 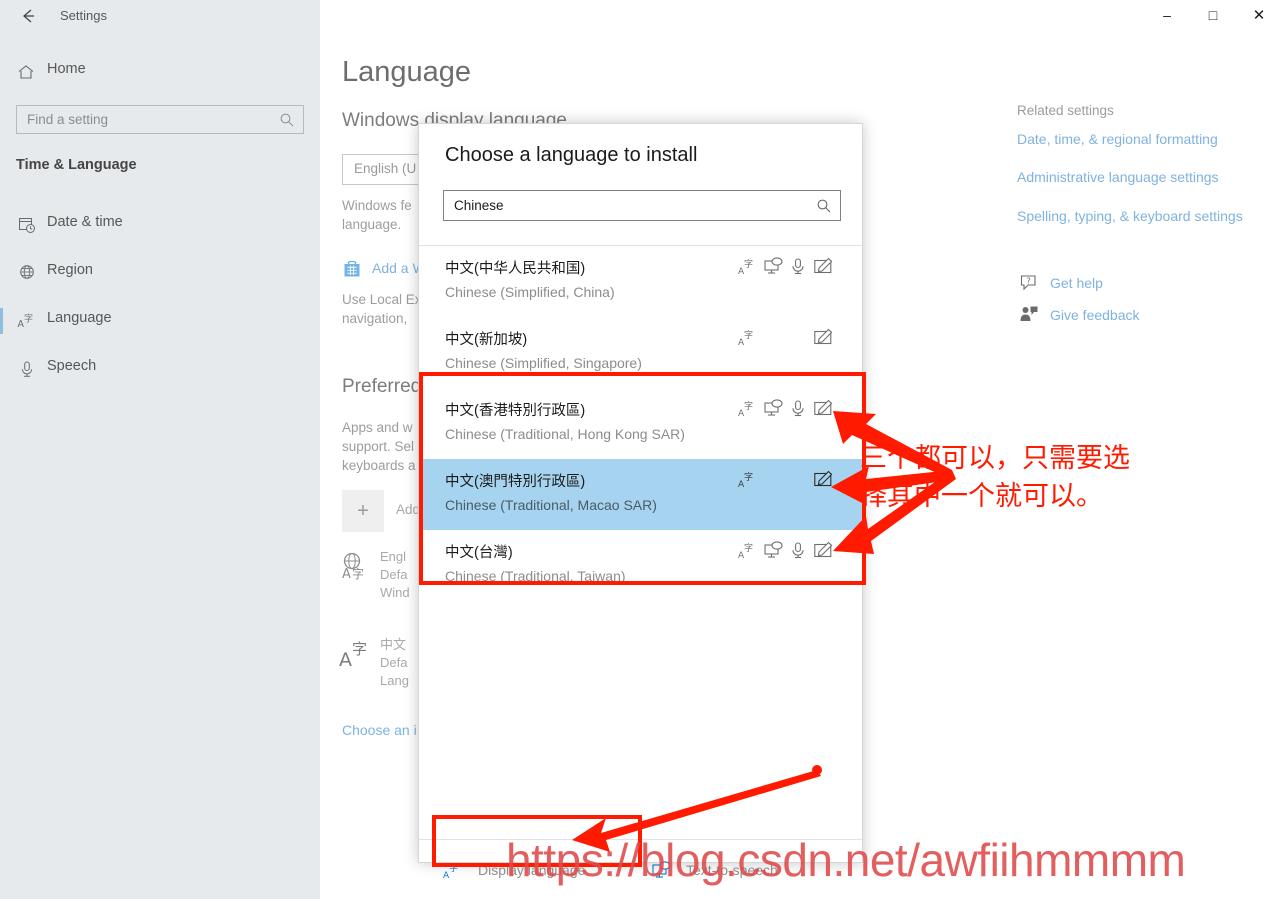 What do you see at coordinates (408, 509) in the screenshot?
I see `add-language-label: Add` at bounding box center [408, 509].